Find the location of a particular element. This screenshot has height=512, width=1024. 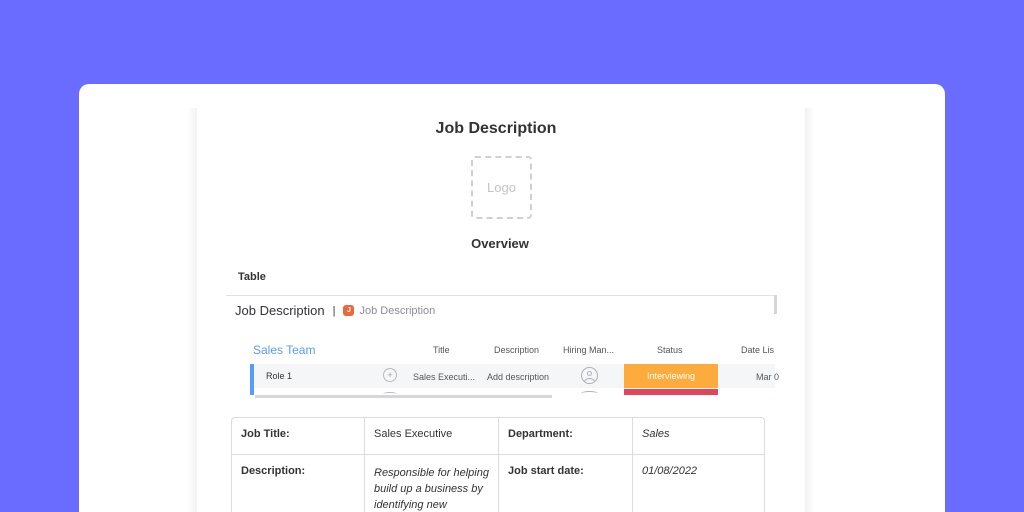

page-shadow-left is located at coordinates (192, 310).